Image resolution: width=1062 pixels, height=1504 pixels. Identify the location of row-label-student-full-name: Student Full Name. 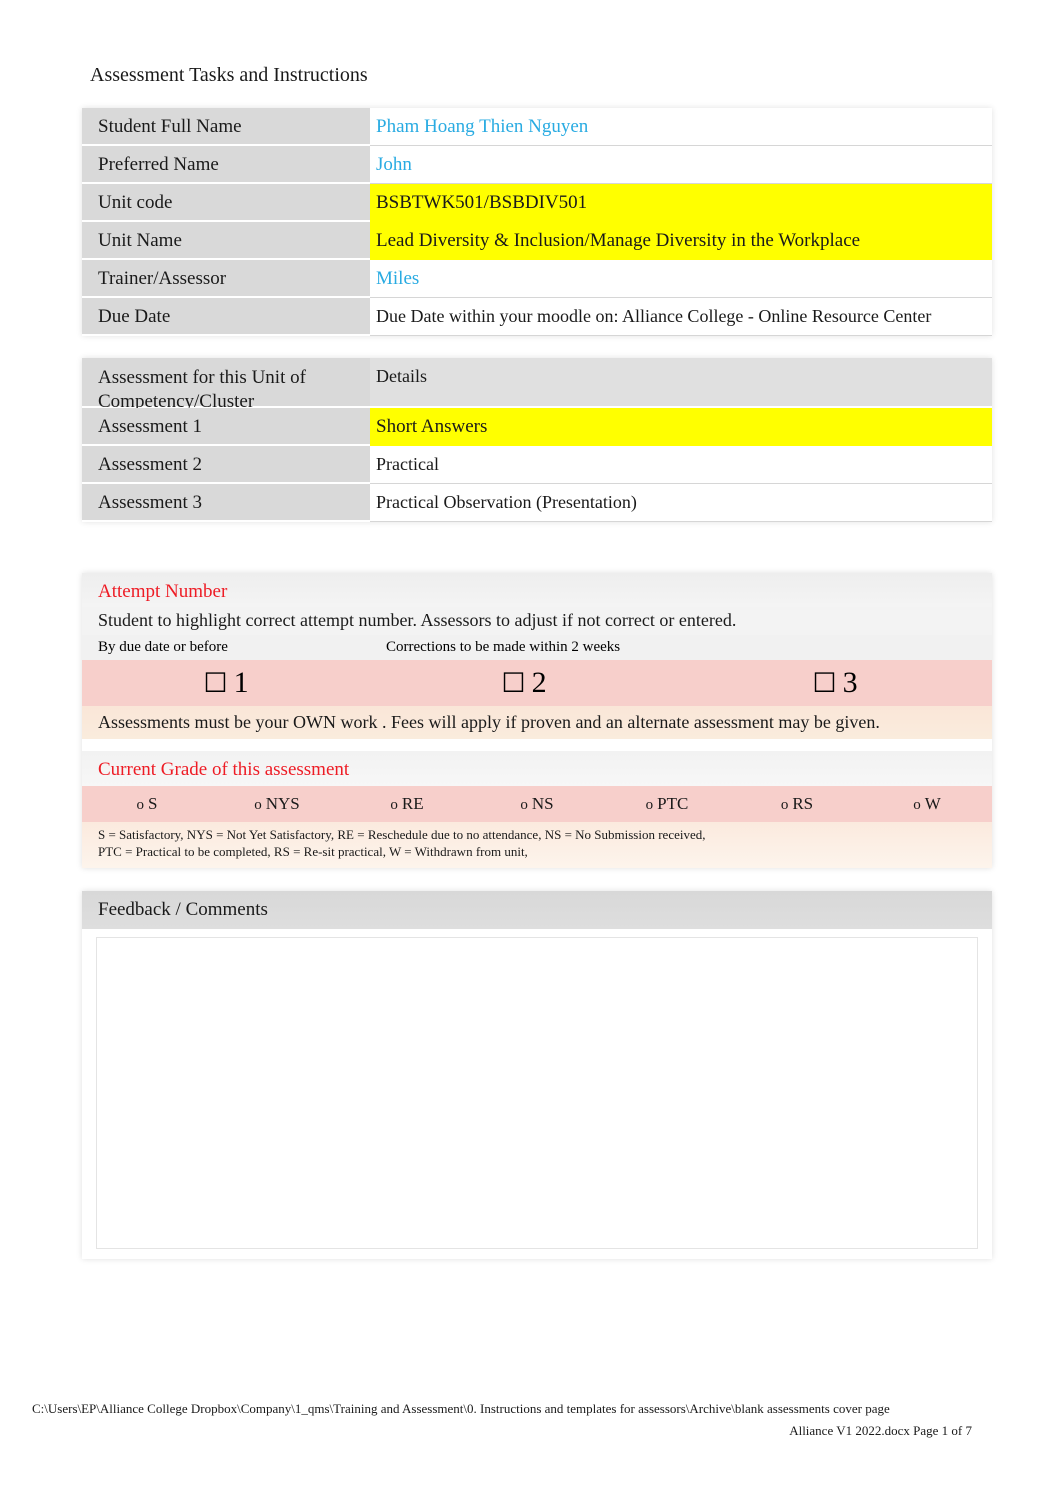
(226, 127).